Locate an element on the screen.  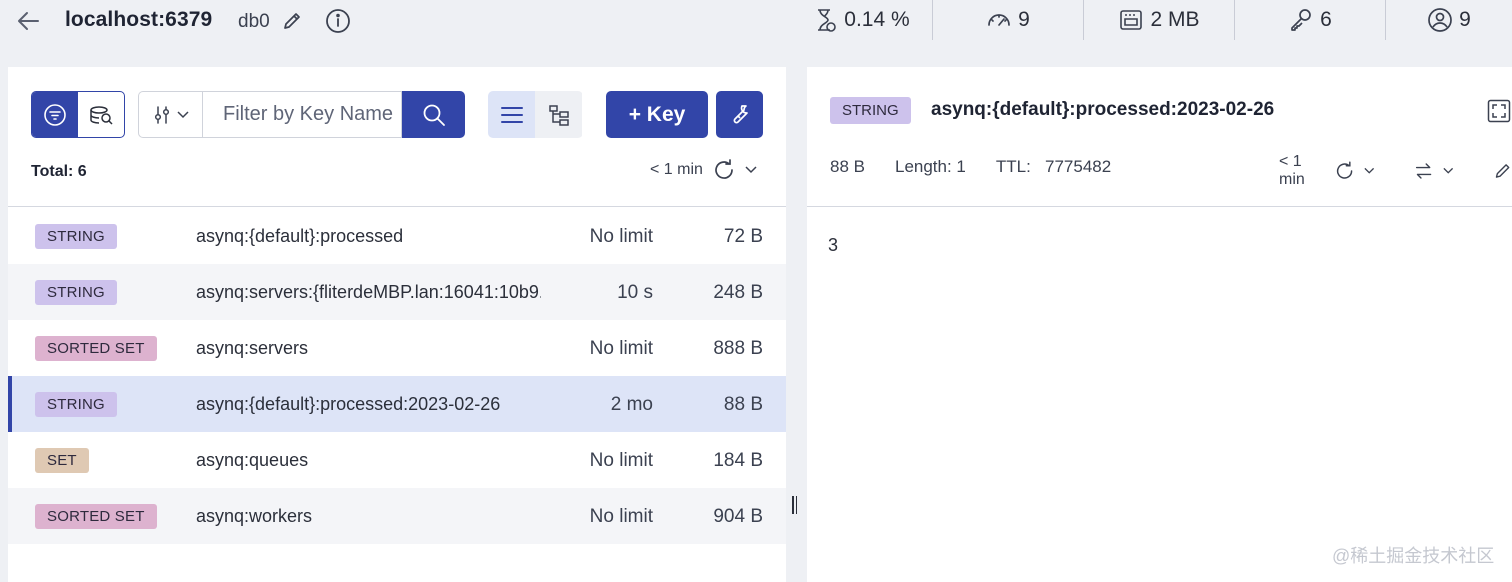
list-view-button is located at coordinates (511, 114).